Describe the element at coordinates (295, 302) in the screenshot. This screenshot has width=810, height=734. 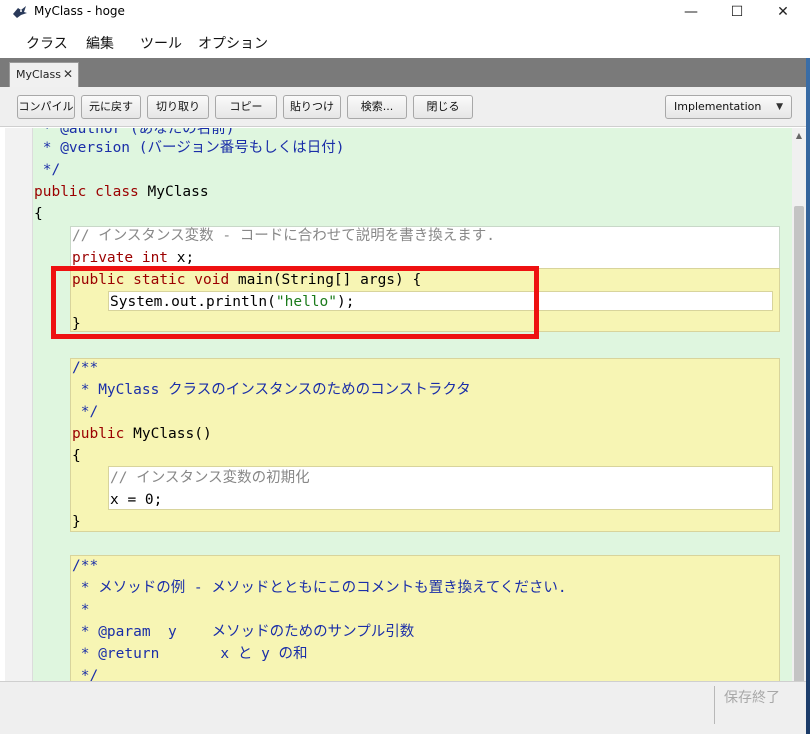
I see `highlight-annotation-box` at that location.